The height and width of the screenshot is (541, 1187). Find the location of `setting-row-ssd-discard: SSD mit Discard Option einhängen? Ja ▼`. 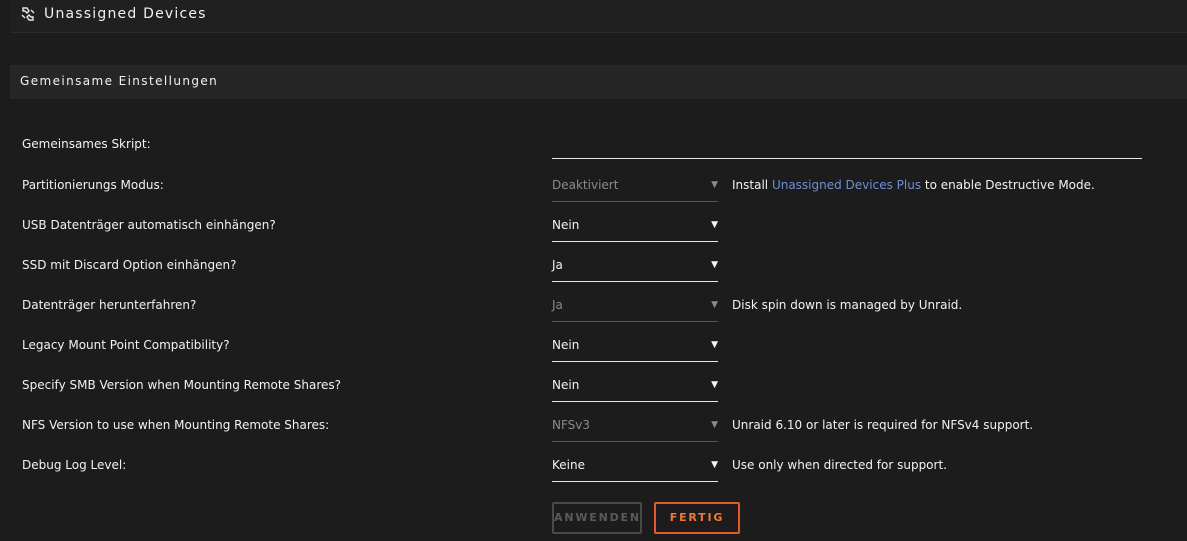

setting-row-ssd-discard: SSD mit Discard Option einhängen? Ja ▼ is located at coordinates (593, 278).